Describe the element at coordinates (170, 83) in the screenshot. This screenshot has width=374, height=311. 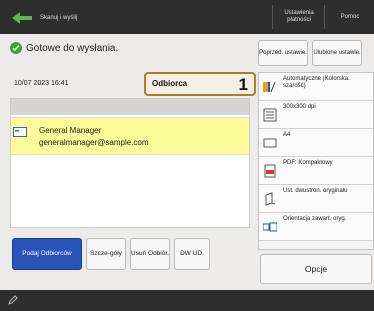
I see `recipients-label: Odbiorca` at that location.